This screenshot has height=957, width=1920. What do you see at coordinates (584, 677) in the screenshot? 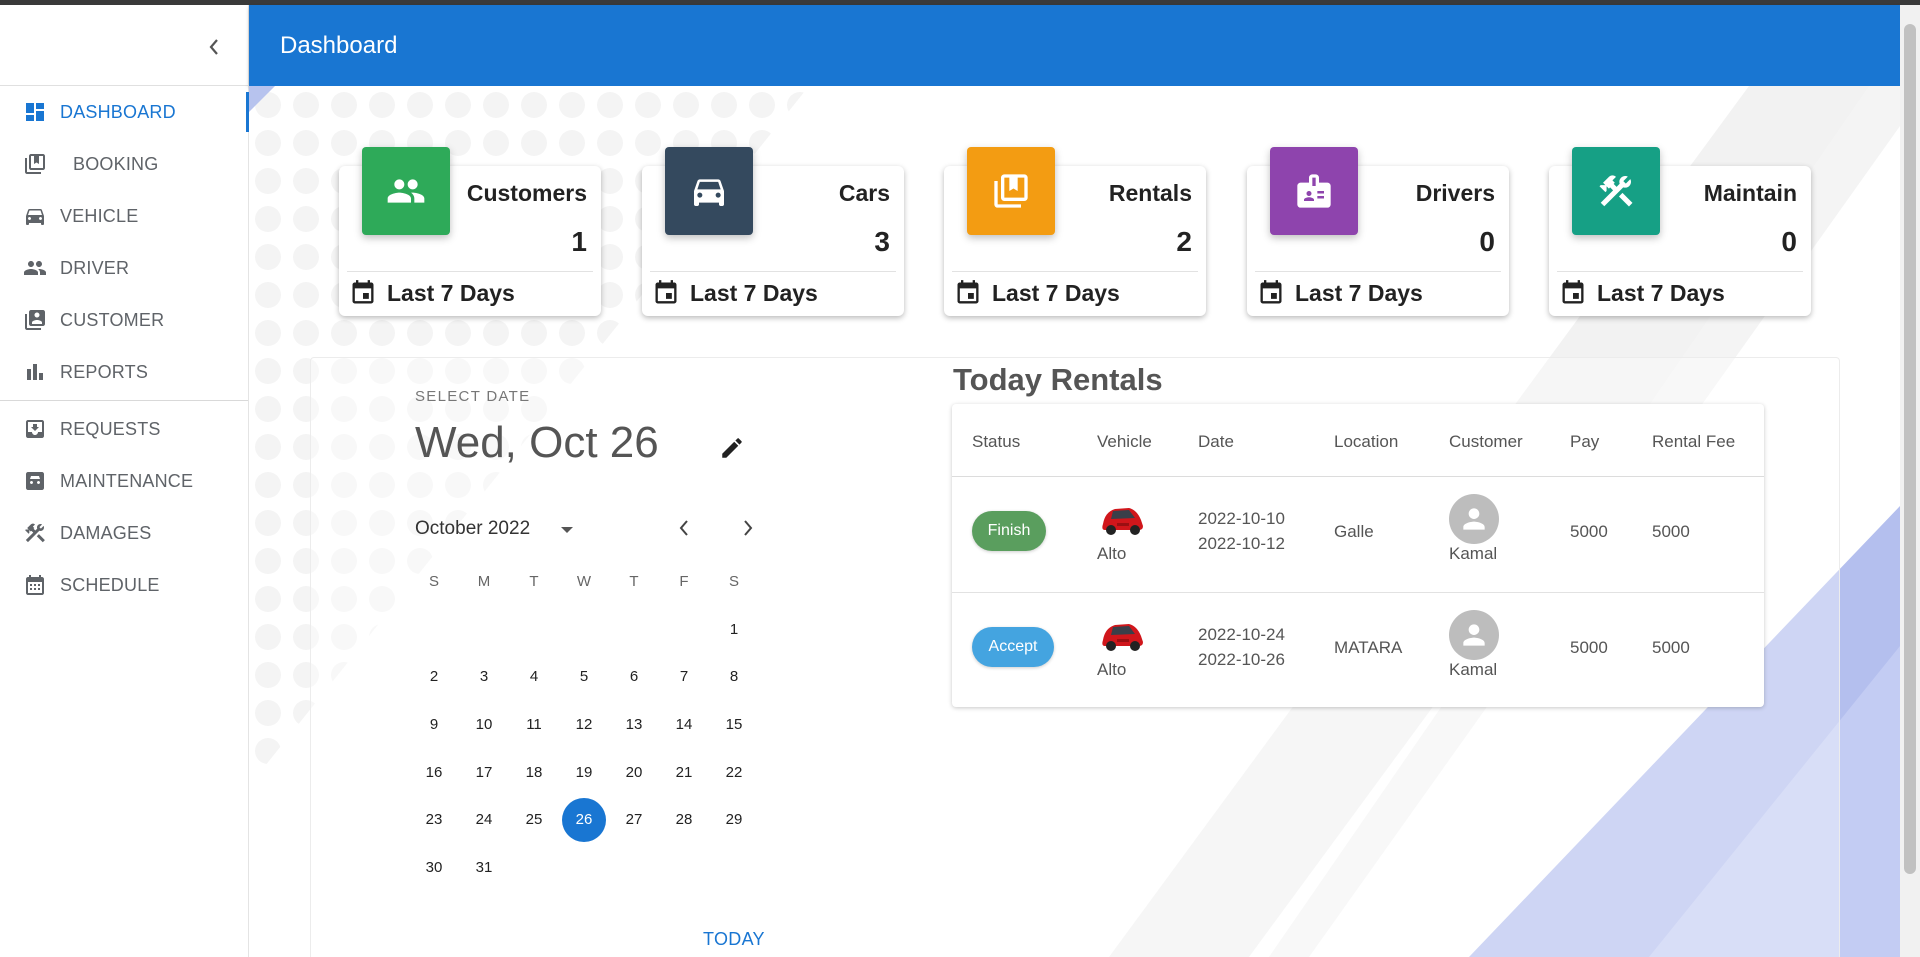
I see `day-button: 5` at bounding box center [584, 677].